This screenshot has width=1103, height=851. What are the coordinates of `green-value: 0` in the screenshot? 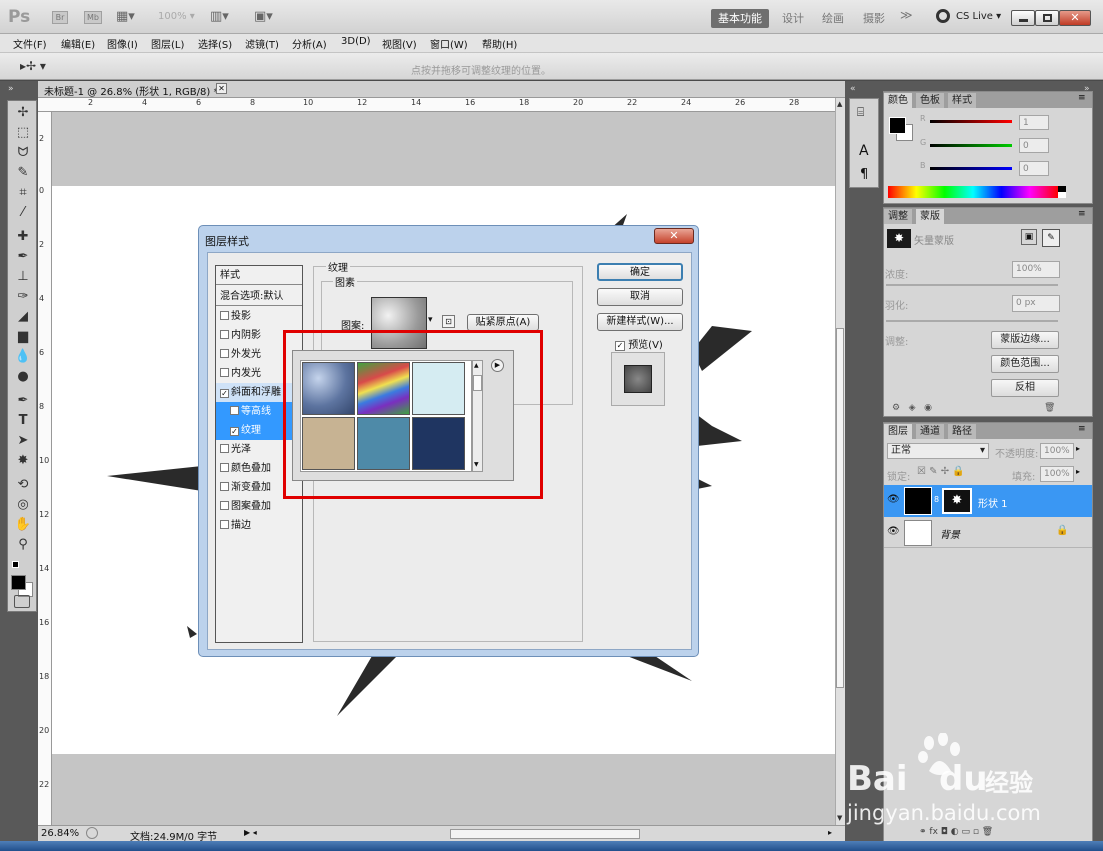 It's located at (1034, 145).